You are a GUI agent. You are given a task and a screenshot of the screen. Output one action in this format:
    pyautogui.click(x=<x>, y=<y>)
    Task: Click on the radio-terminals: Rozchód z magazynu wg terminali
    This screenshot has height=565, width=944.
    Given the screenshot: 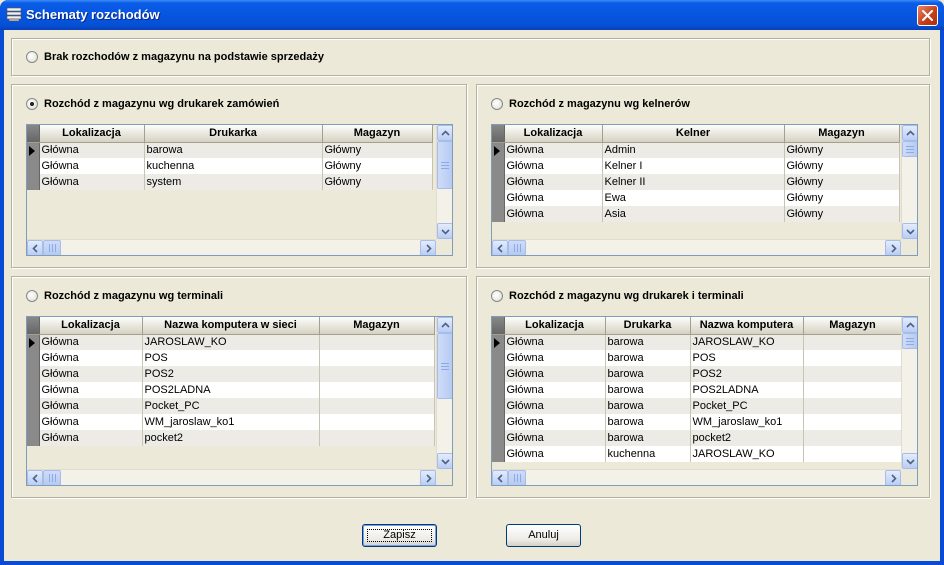 What is the action you would take?
    pyautogui.click(x=124, y=296)
    